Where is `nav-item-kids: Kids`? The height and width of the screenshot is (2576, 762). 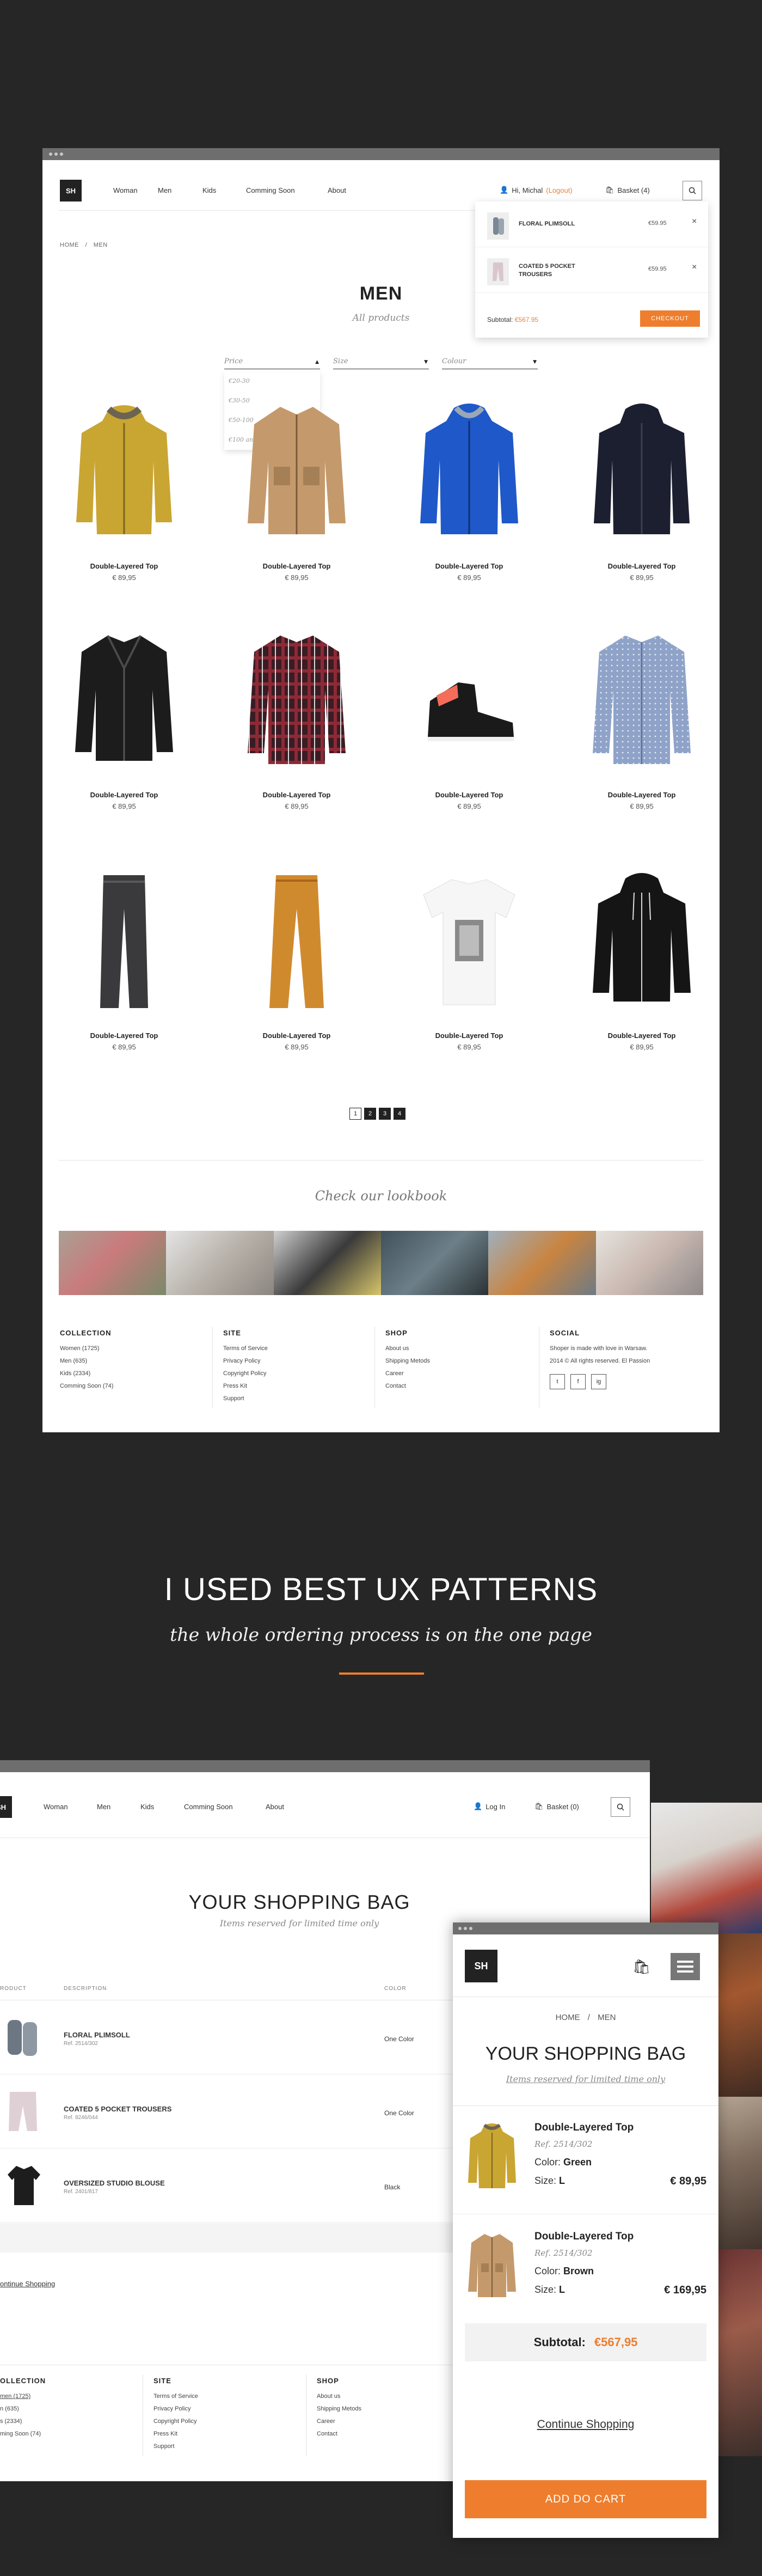 nav-item-kids: Kids is located at coordinates (224, 190).